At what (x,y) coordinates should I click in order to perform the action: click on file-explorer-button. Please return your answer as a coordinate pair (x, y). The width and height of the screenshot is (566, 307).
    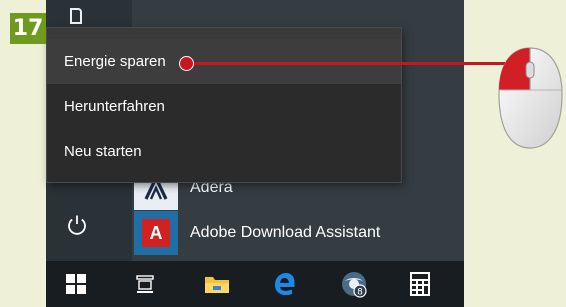
    Looking at the image, I should click on (217, 284).